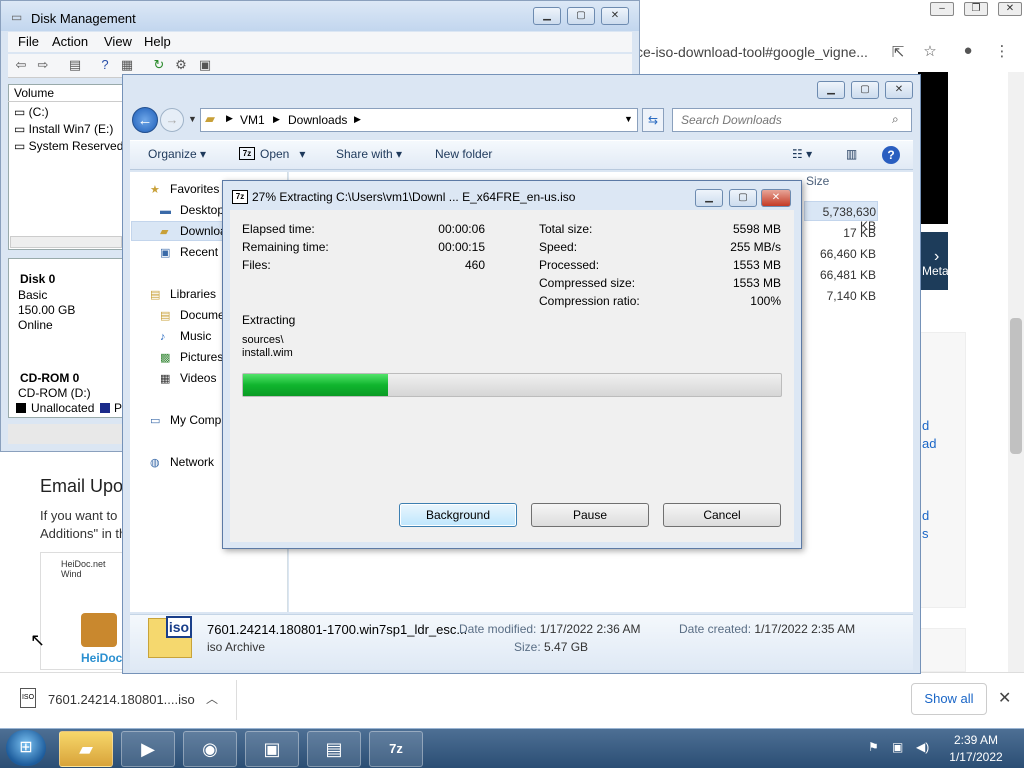 Image resolution: width=1024 pixels, height=768 pixels. Describe the element at coordinates (943, 470) in the screenshot. I see `sidebar-card` at that location.